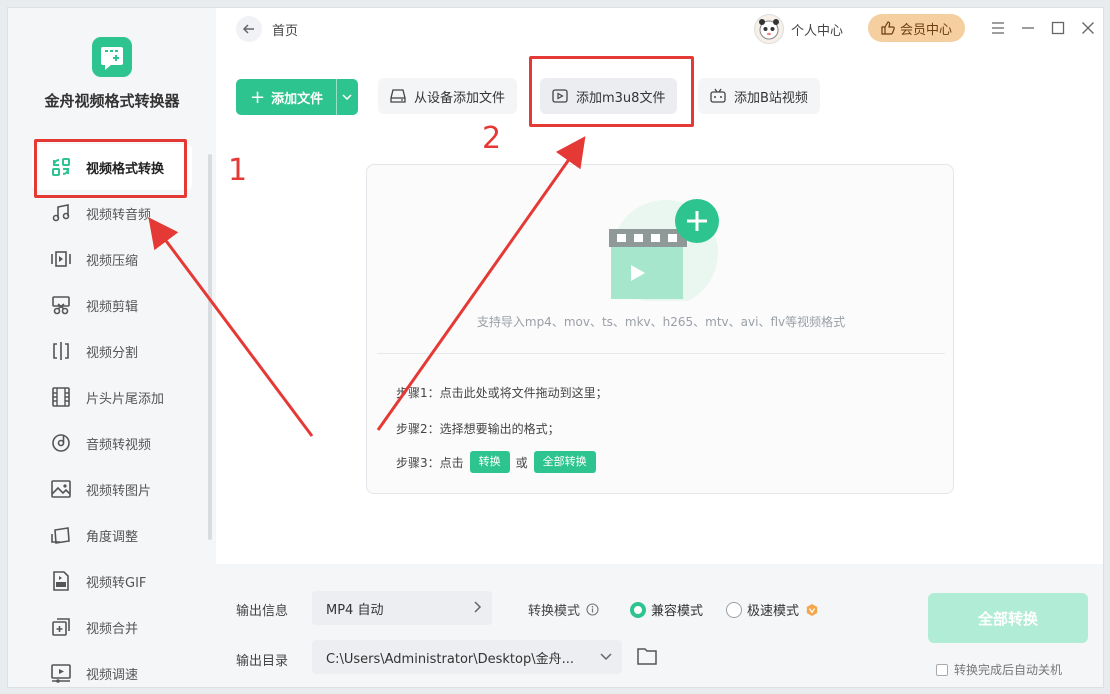 The width and height of the screenshot is (1110, 694). Describe the element at coordinates (61, 351) in the screenshot. I see `split-icon` at that location.